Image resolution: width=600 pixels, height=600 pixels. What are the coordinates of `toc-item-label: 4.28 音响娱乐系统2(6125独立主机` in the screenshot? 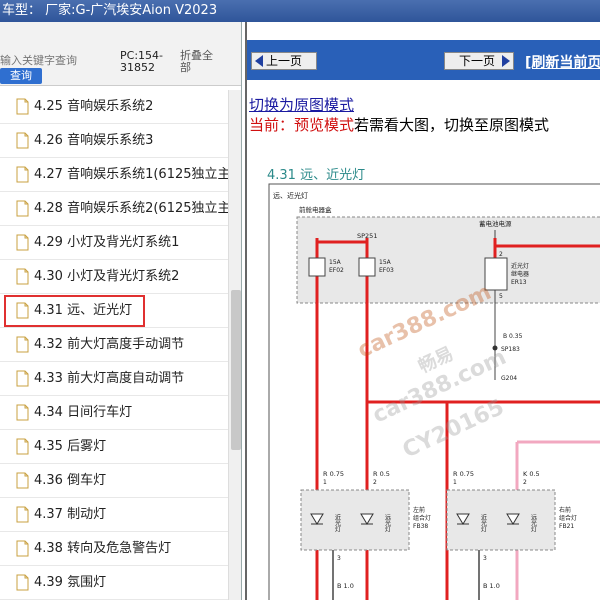 It's located at (131, 208).